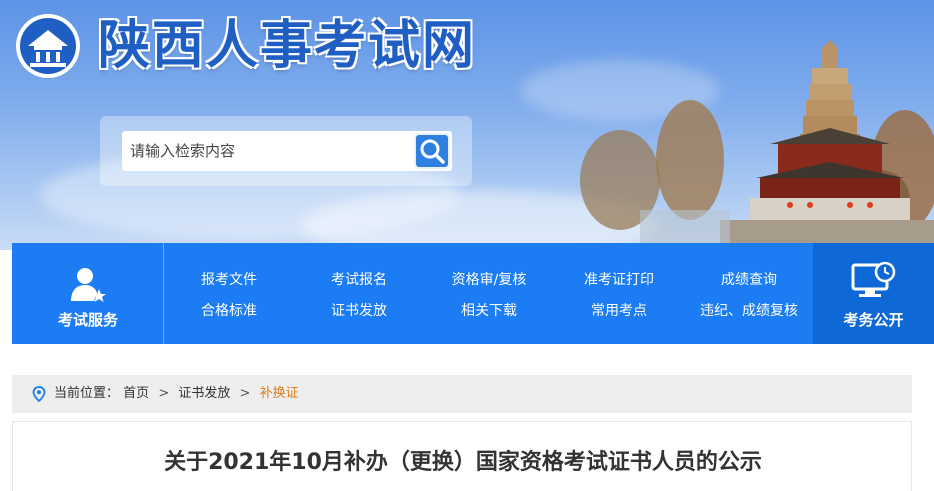 This screenshot has height=491, width=934. What do you see at coordinates (359, 310) in the screenshot?
I see `nav-link-certificate-issue: 证书发放` at bounding box center [359, 310].